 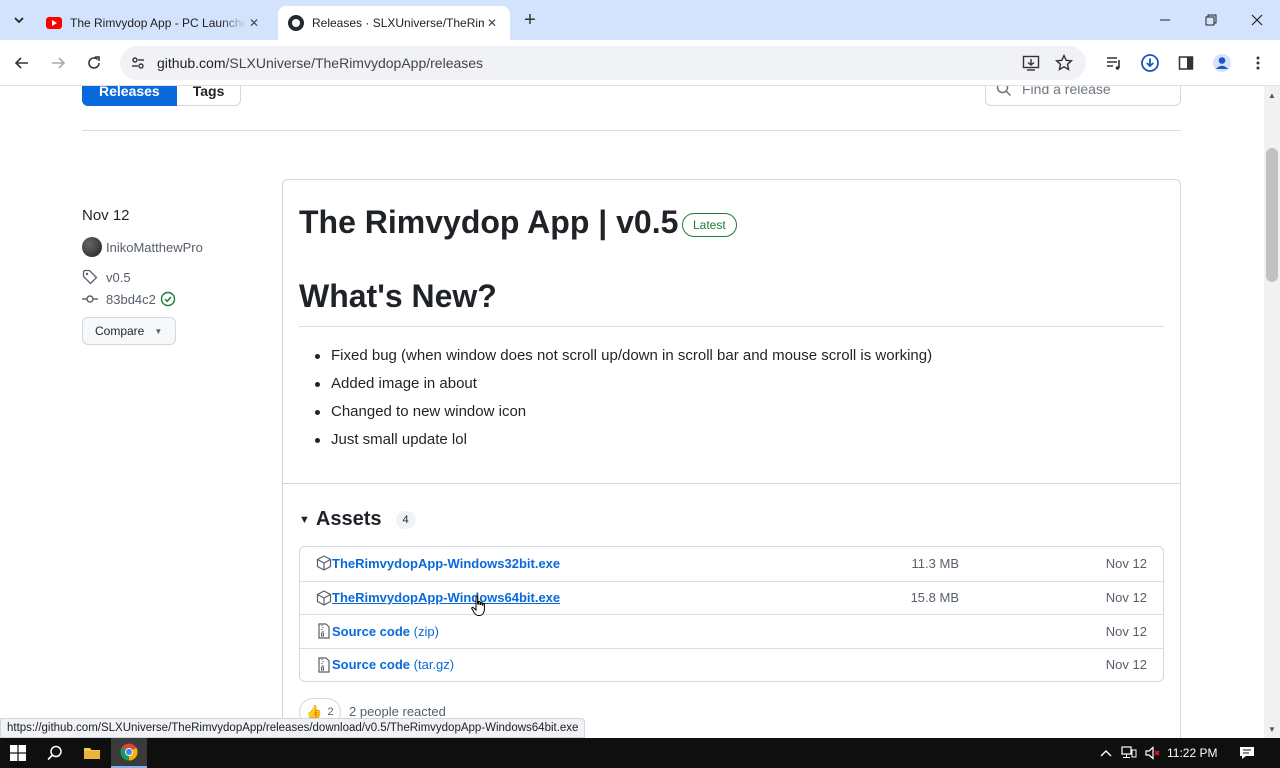 I want to click on release-author: InikoMatthewPro, so click(x=142, y=247).